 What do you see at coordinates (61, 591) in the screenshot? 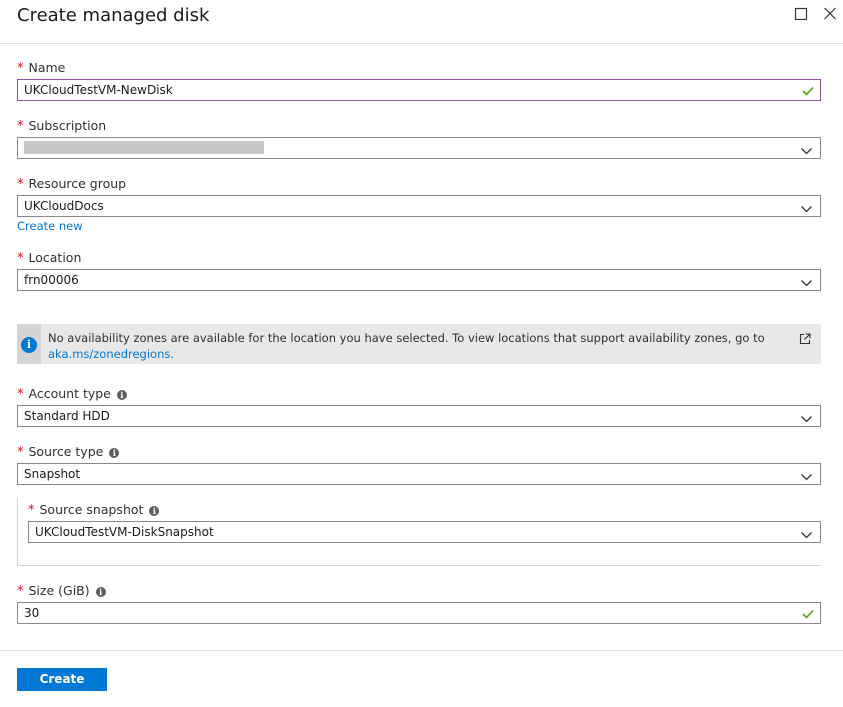
I see `size-label: * Size (GiB) i` at bounding box center [61, 591].